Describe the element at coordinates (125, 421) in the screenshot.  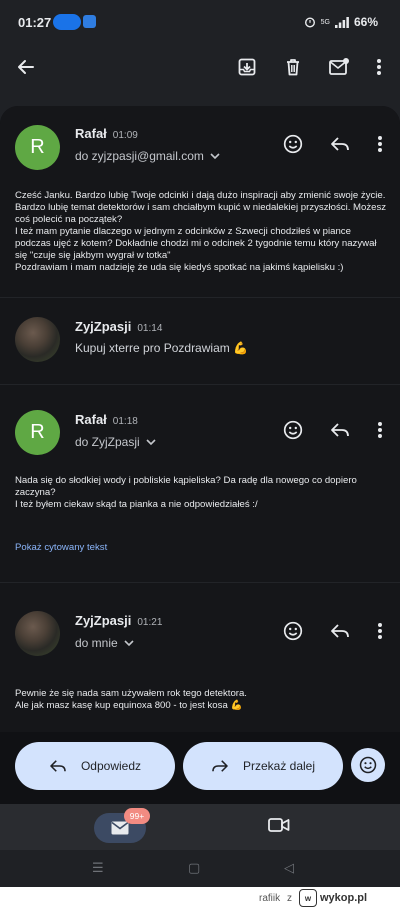
I see `message-time: 01:18` at that location.